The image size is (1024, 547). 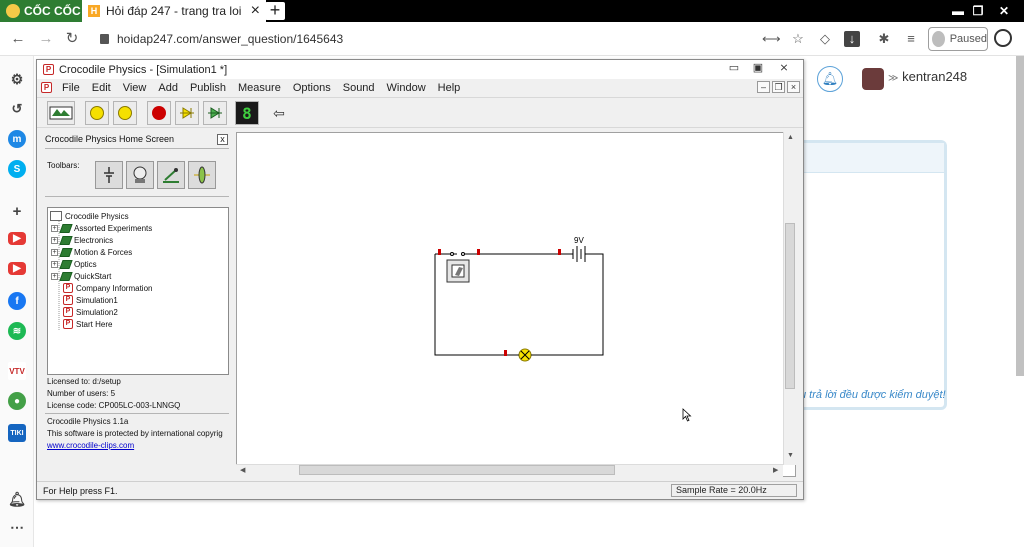 I want to click on skype-icon: S, so click(x=17, y=169).